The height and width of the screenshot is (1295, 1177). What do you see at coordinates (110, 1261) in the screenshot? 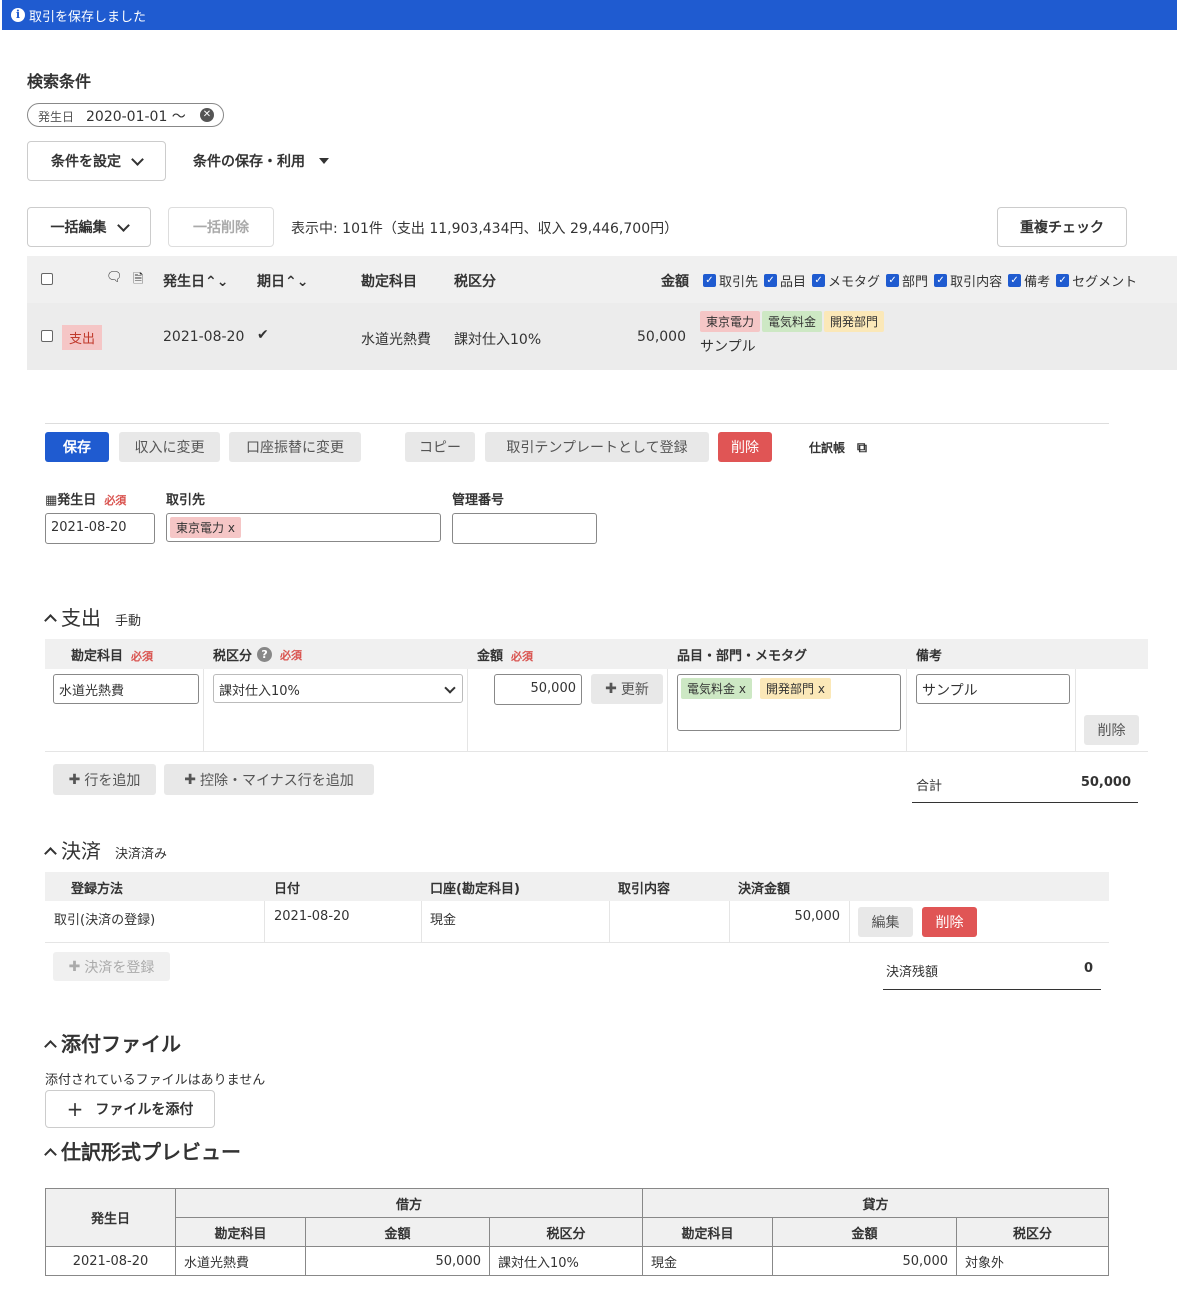
I see `pv-date: 2021-08-20` at bounding box center [110, 1261].